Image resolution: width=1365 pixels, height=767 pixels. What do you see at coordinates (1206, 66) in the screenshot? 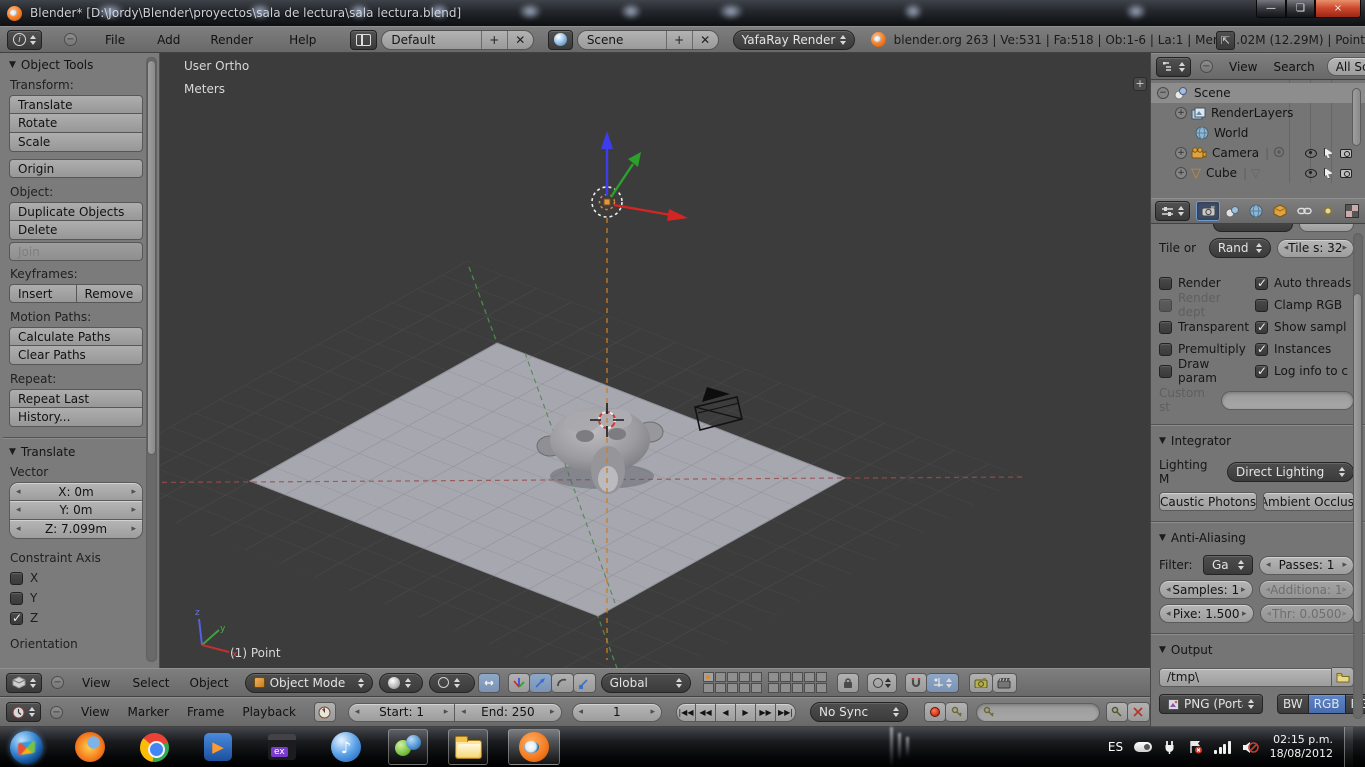
I see `collapse-menus-icon: −` at bounding box center [1206, 66].